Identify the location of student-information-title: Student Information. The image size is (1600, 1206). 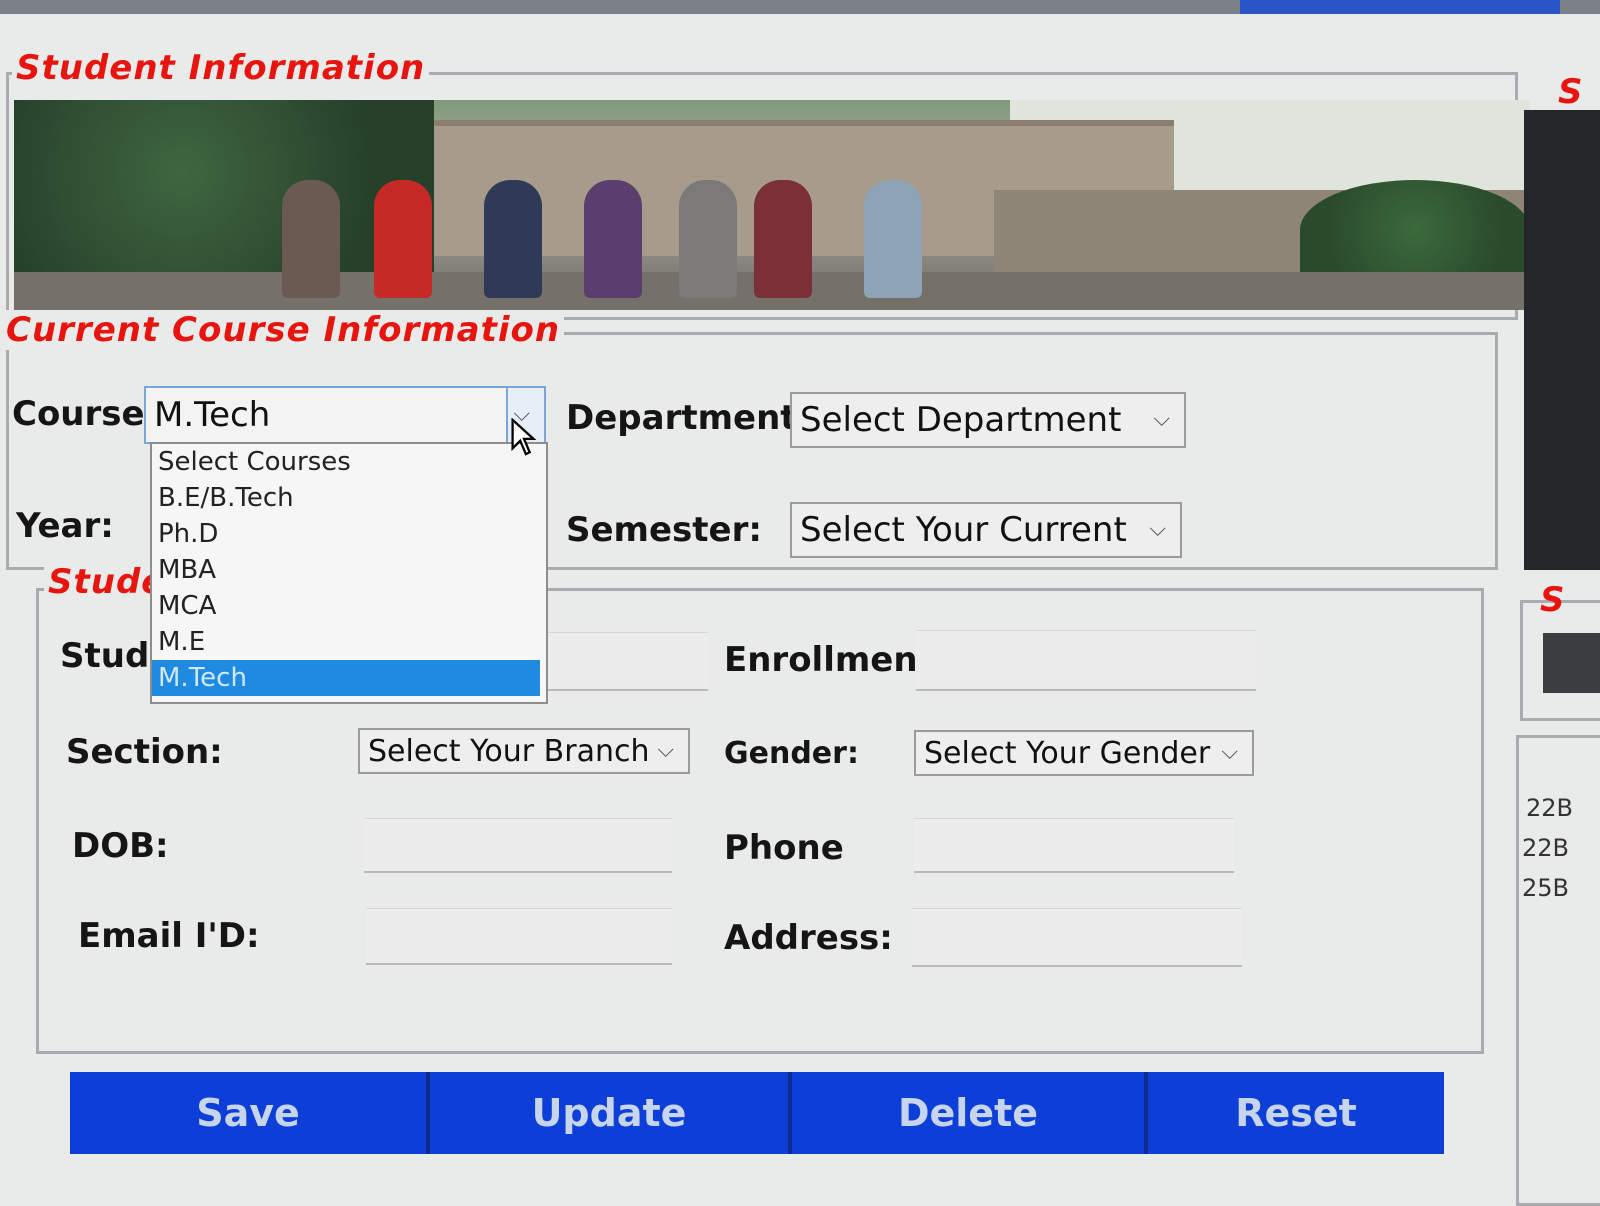
(221, 68).